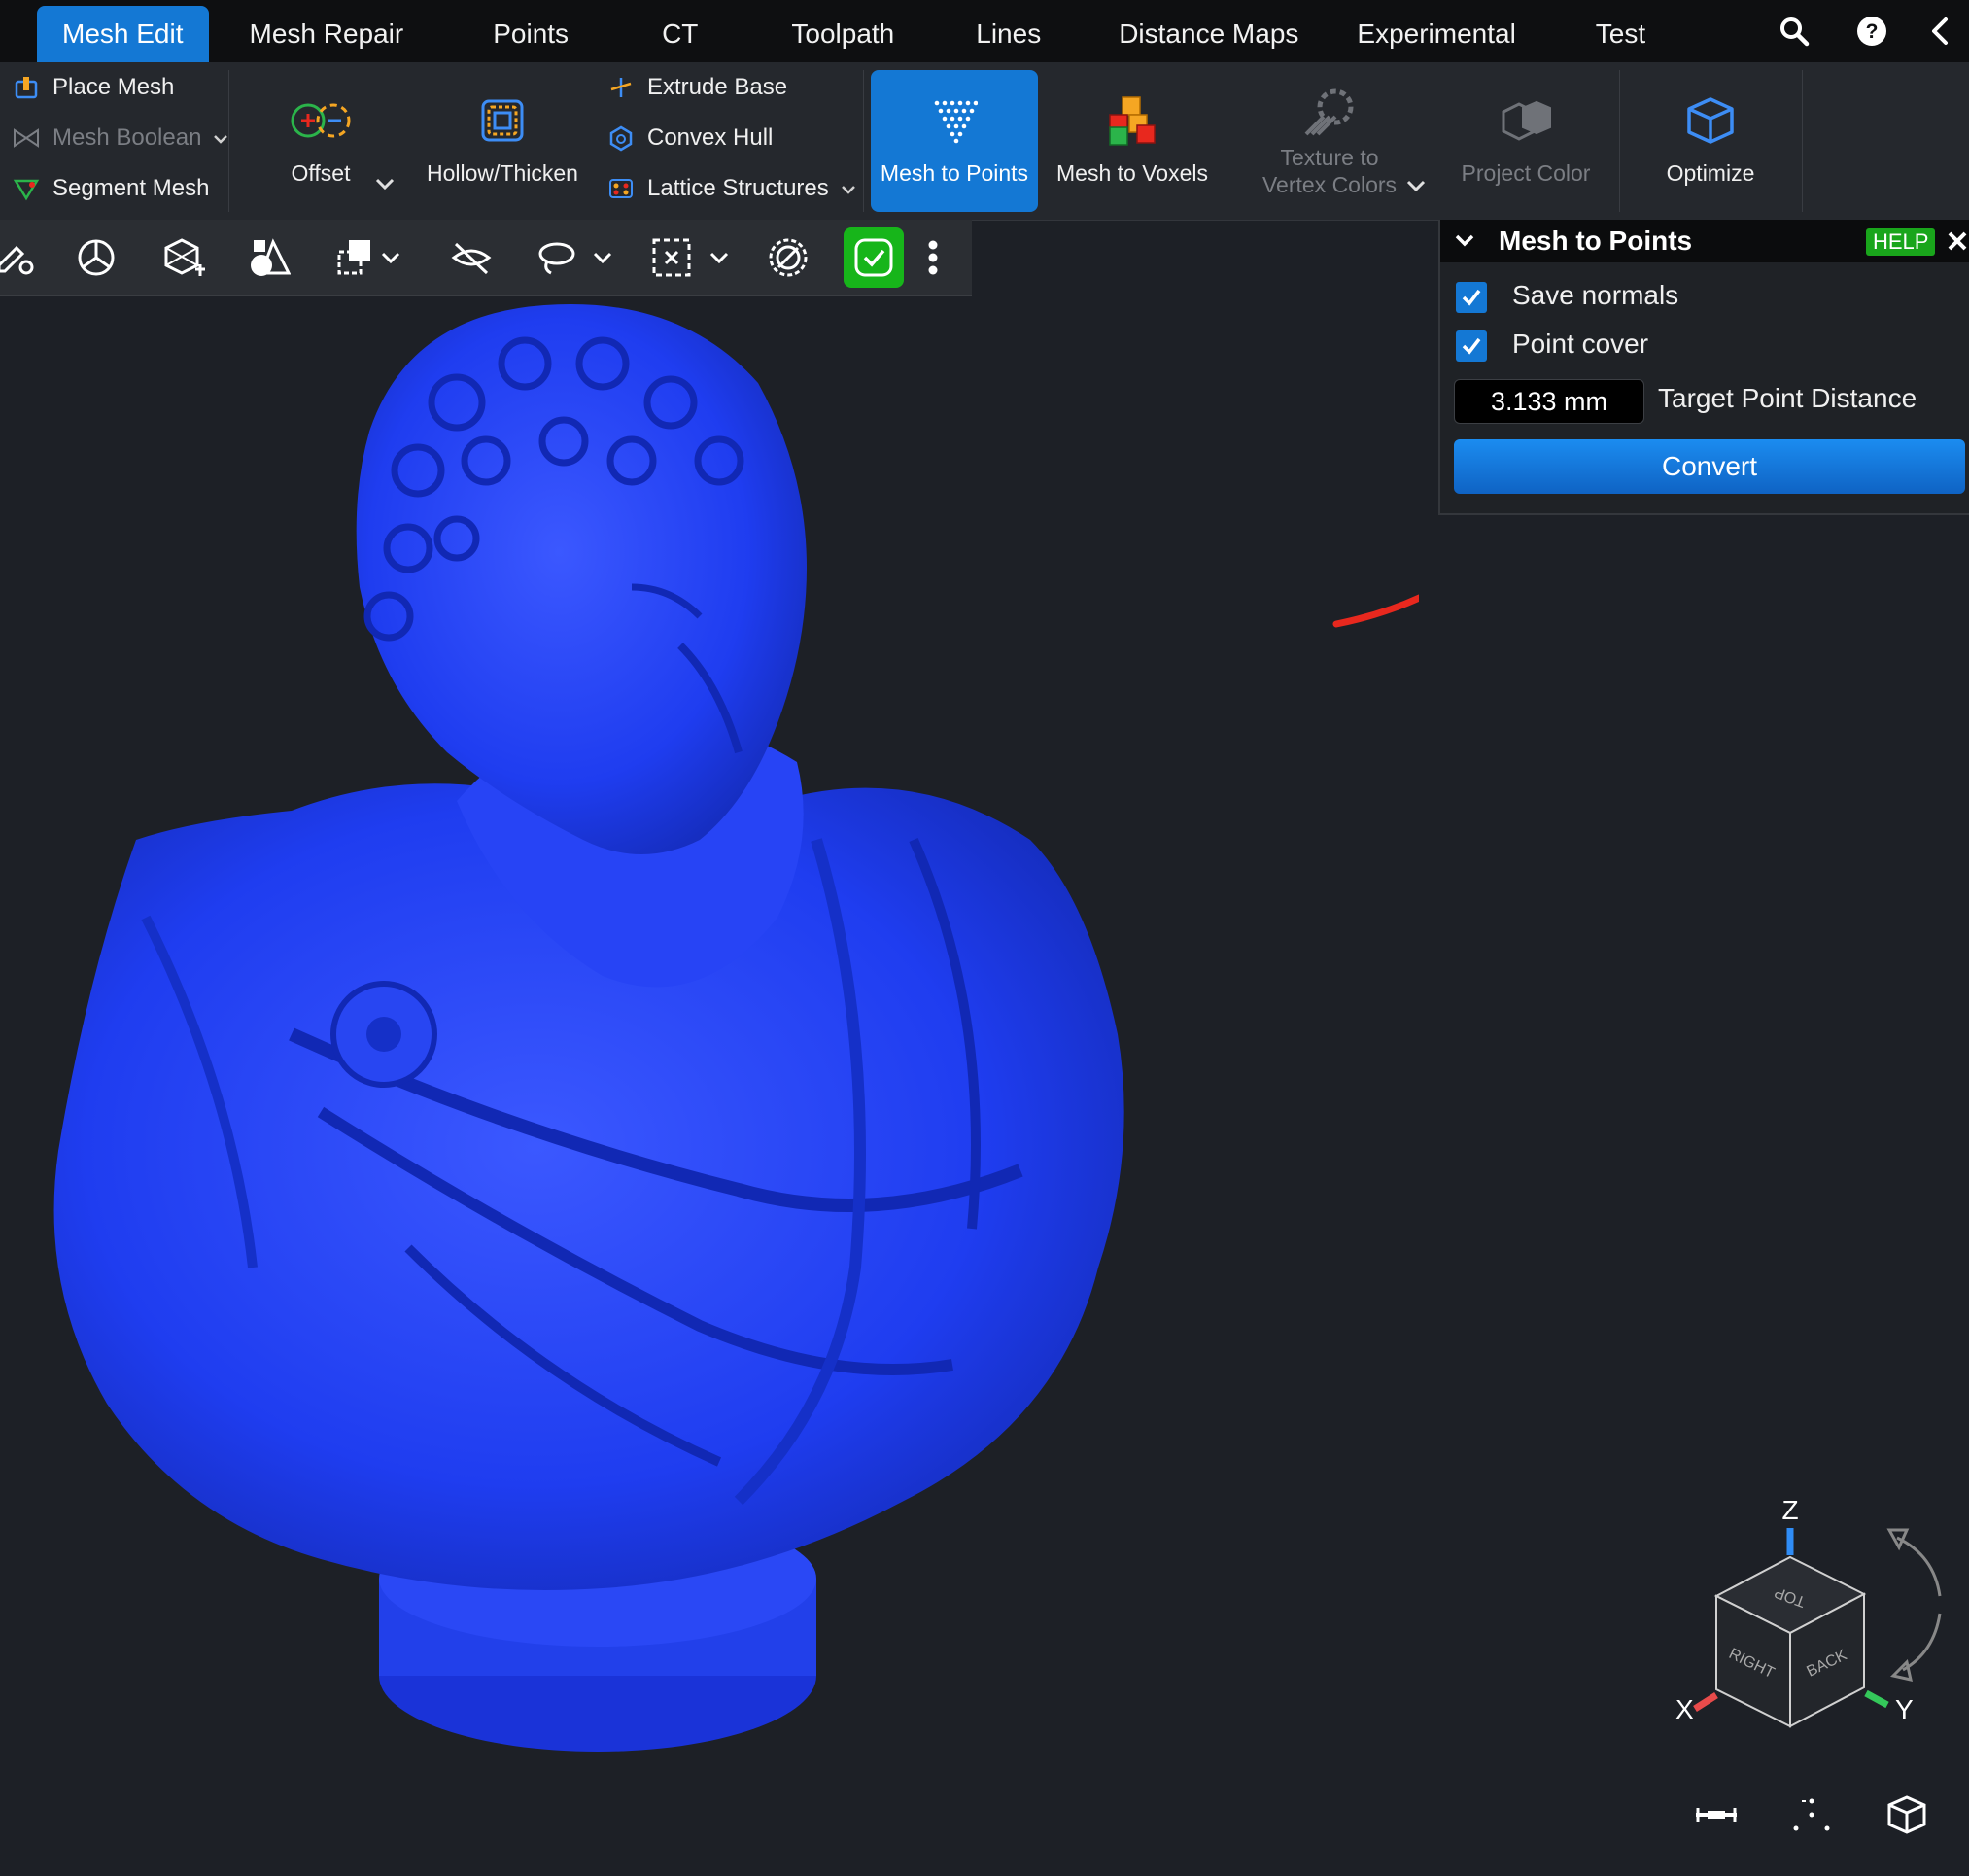 Image resolution: width=1969 pixels, height=1876 pixels. I want to click on lasso-icon, so click(555, 257).